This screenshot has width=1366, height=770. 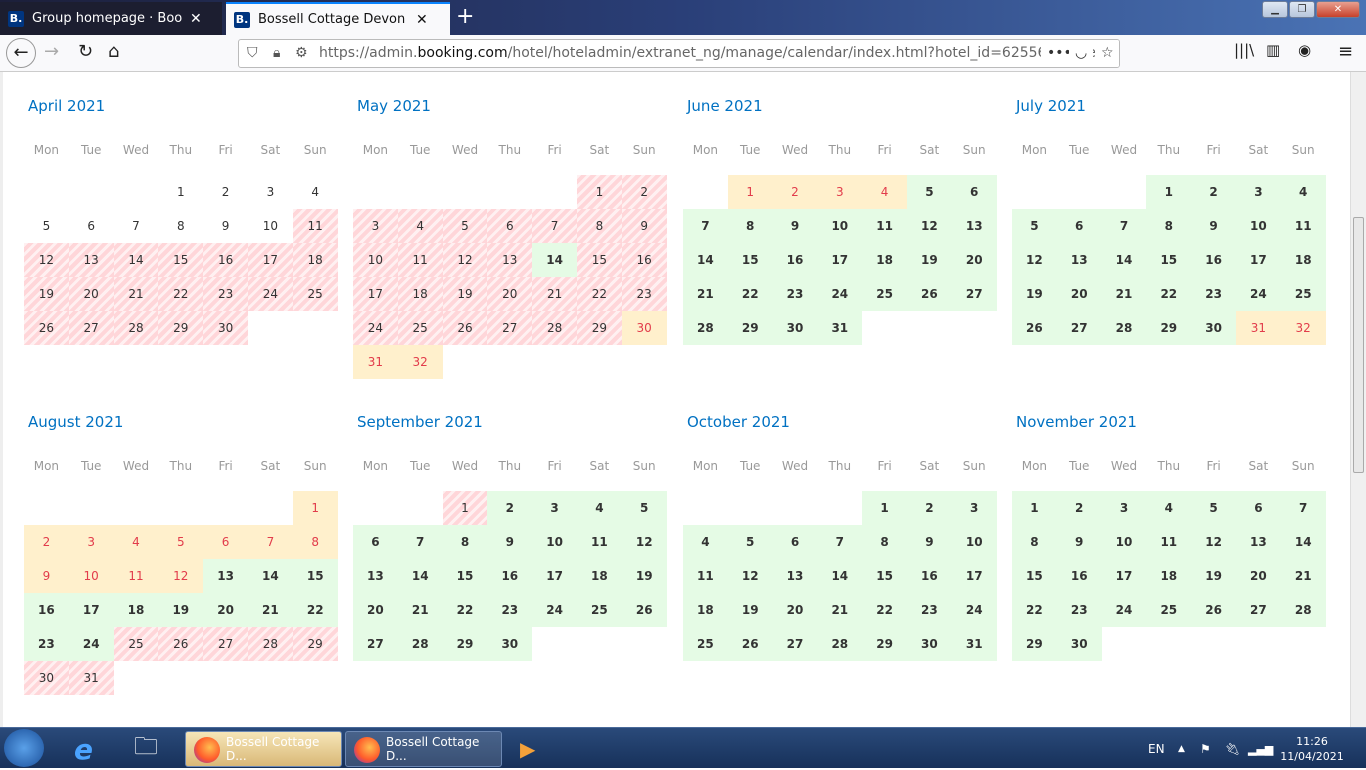 I want to click on day-cell-open: 9, so click(x=1079, y=542).